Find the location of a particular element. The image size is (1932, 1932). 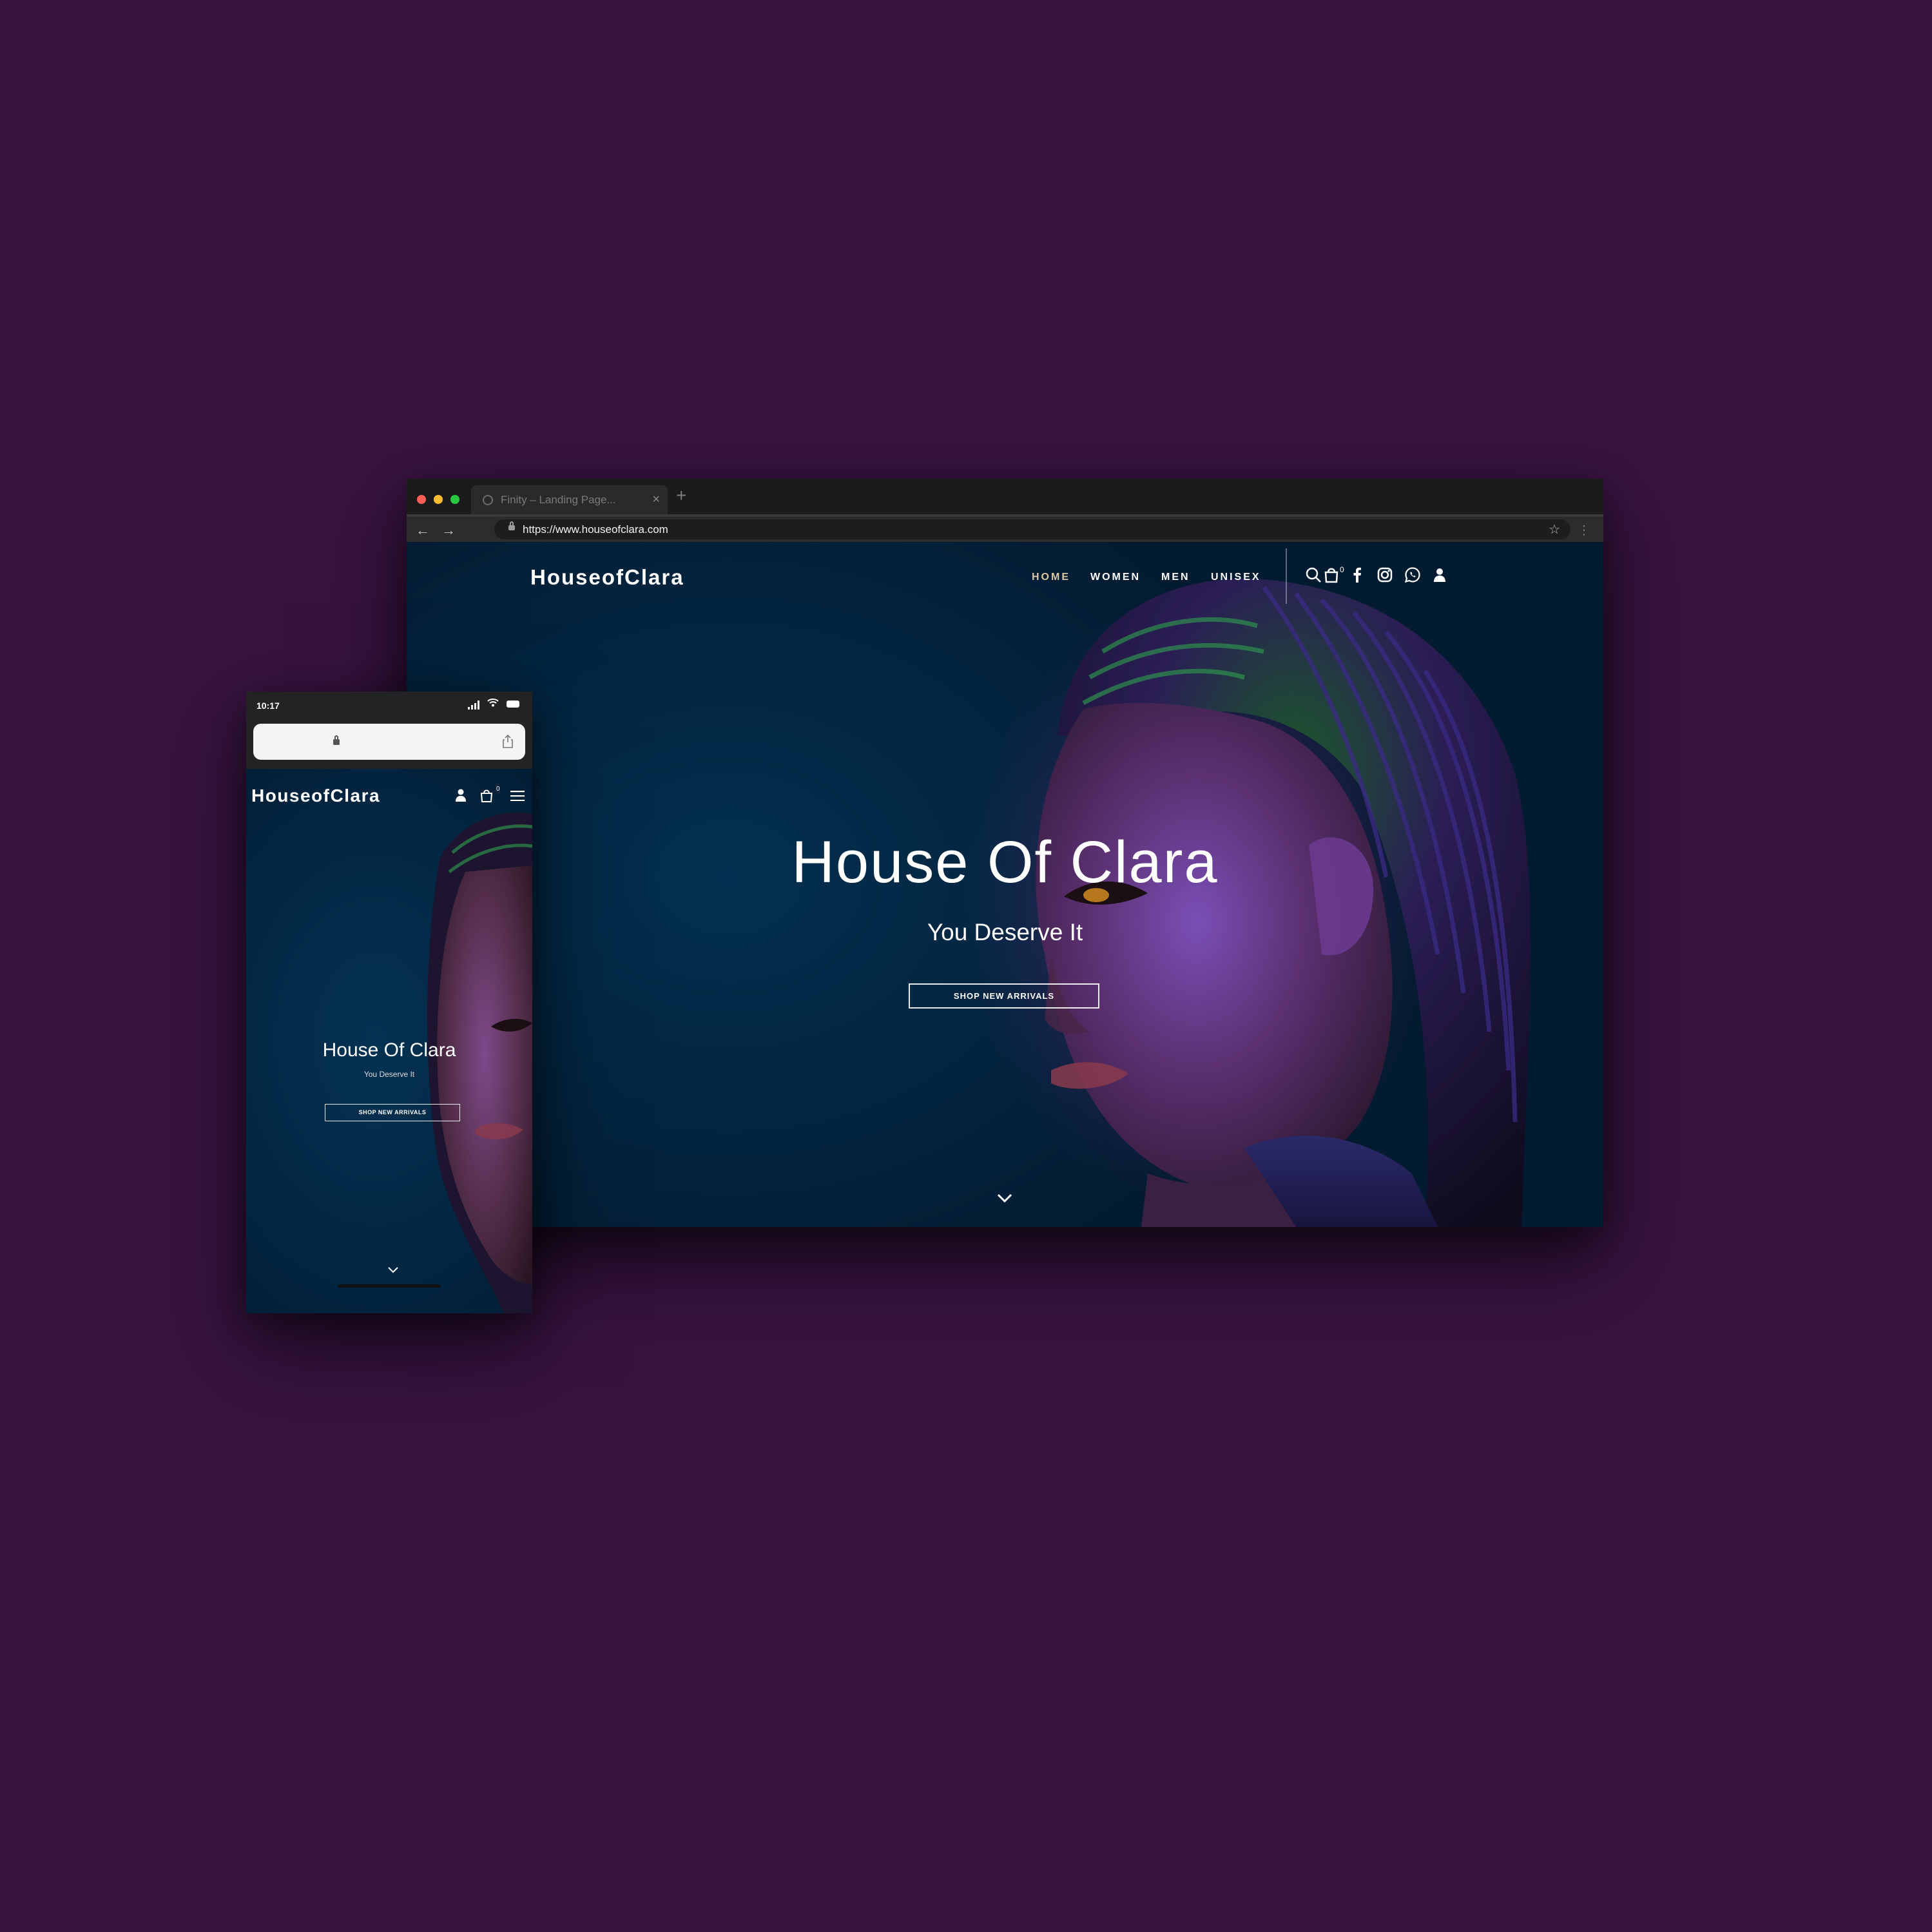

minimize-window-button is located at coordinates (438, 499).